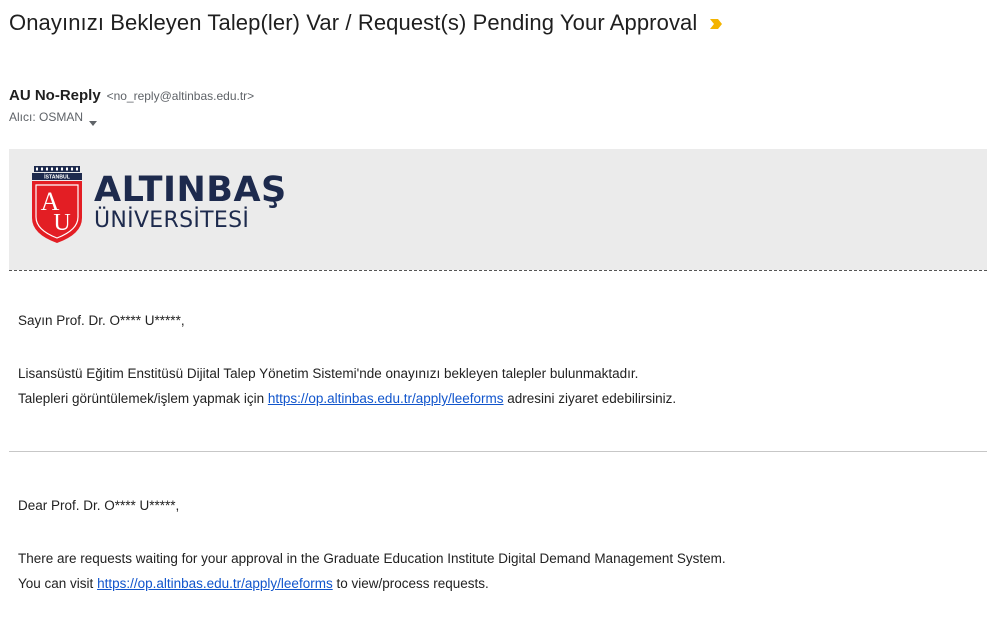 This screenshot has width=987, height=644. Describe the element at coordinates (57, 204) in the screenshot. I see `university-shield-icon: İSTANBUL A U` at that location.